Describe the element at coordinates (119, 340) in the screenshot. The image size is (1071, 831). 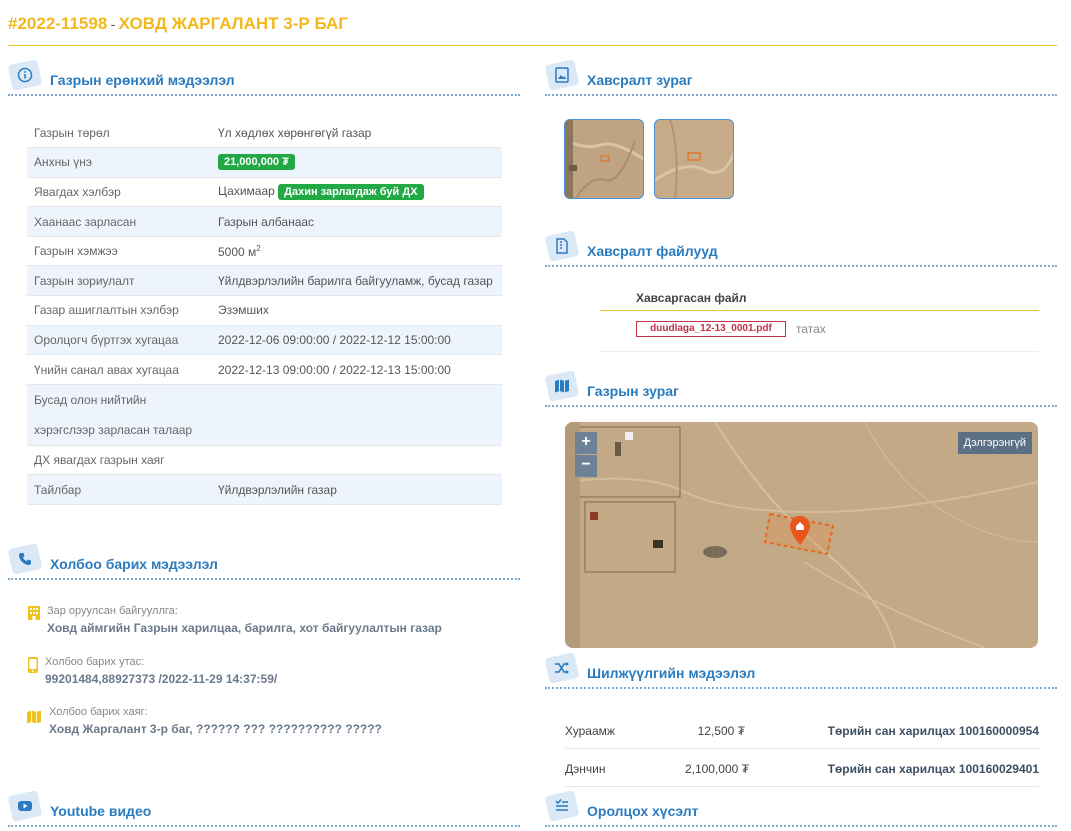
I see `row-key: Оролцогч бүртгэх хугацаа` at that location.